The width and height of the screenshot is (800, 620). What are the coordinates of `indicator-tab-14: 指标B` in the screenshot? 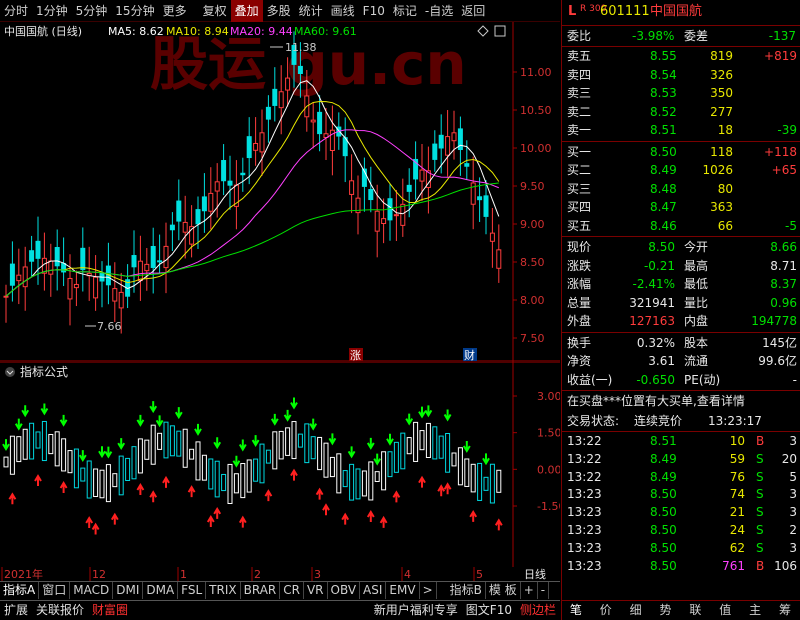 It's located at (466, 590).